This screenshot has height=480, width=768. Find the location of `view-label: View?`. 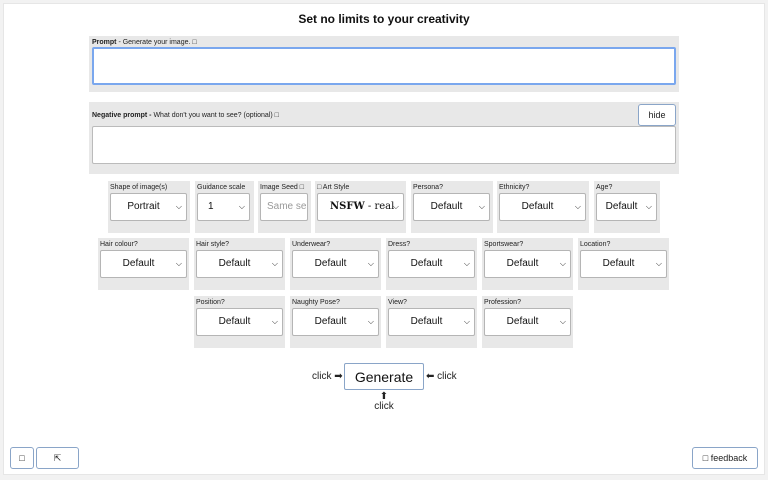

view-label: View? is located at coordinates (397, 302).